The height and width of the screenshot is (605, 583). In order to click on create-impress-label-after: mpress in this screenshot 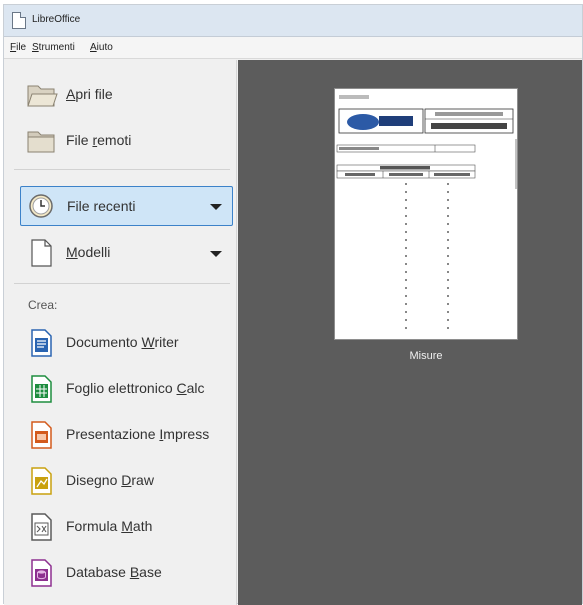, I will do `click(186, 434)`.